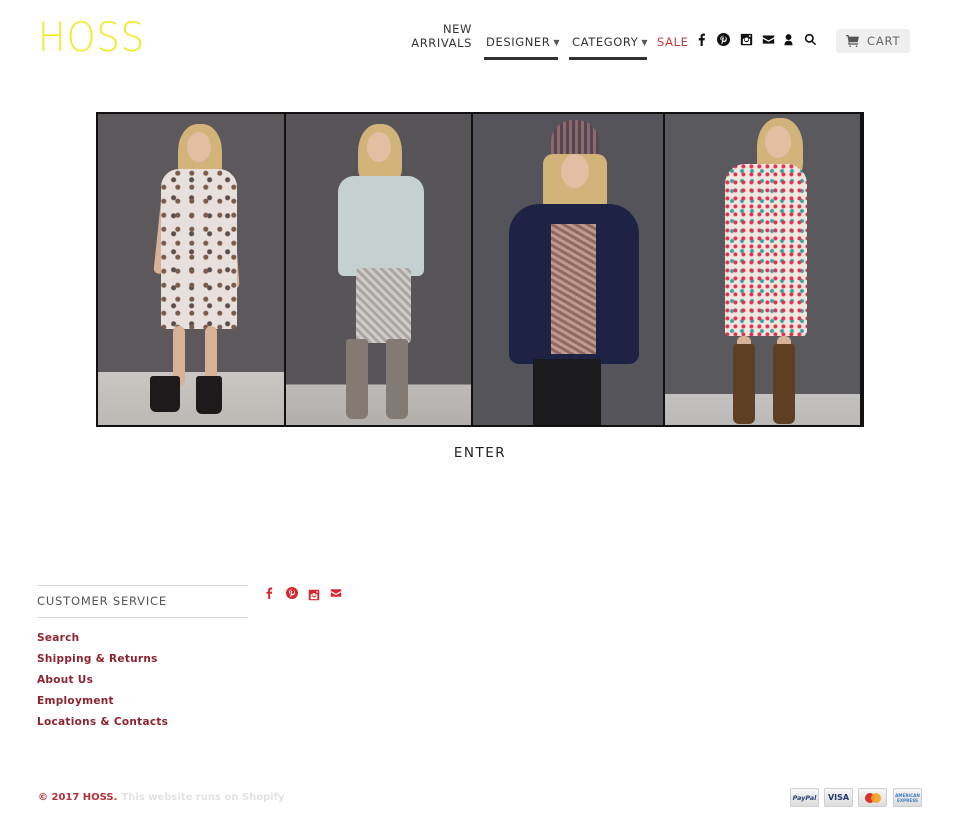  Describe the element at coordinates (672, 42) in the screenshot. I see `nav-sale: SALE` at that location.